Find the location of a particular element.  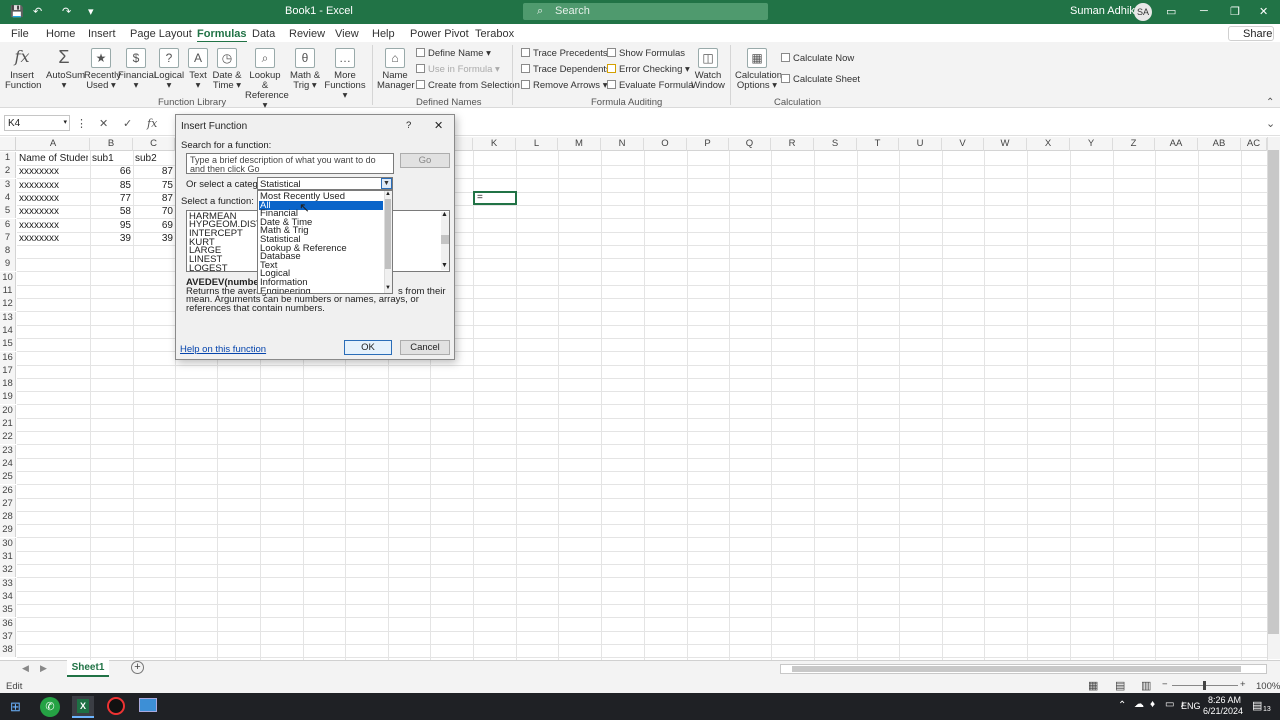

zoom-level: 100% is located at coordinates (1268, 686).